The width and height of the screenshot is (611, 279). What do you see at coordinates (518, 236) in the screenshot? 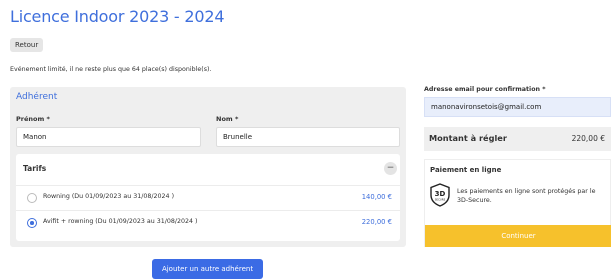
I see `continue-button: Continuer` at bounding box center [518, 236].